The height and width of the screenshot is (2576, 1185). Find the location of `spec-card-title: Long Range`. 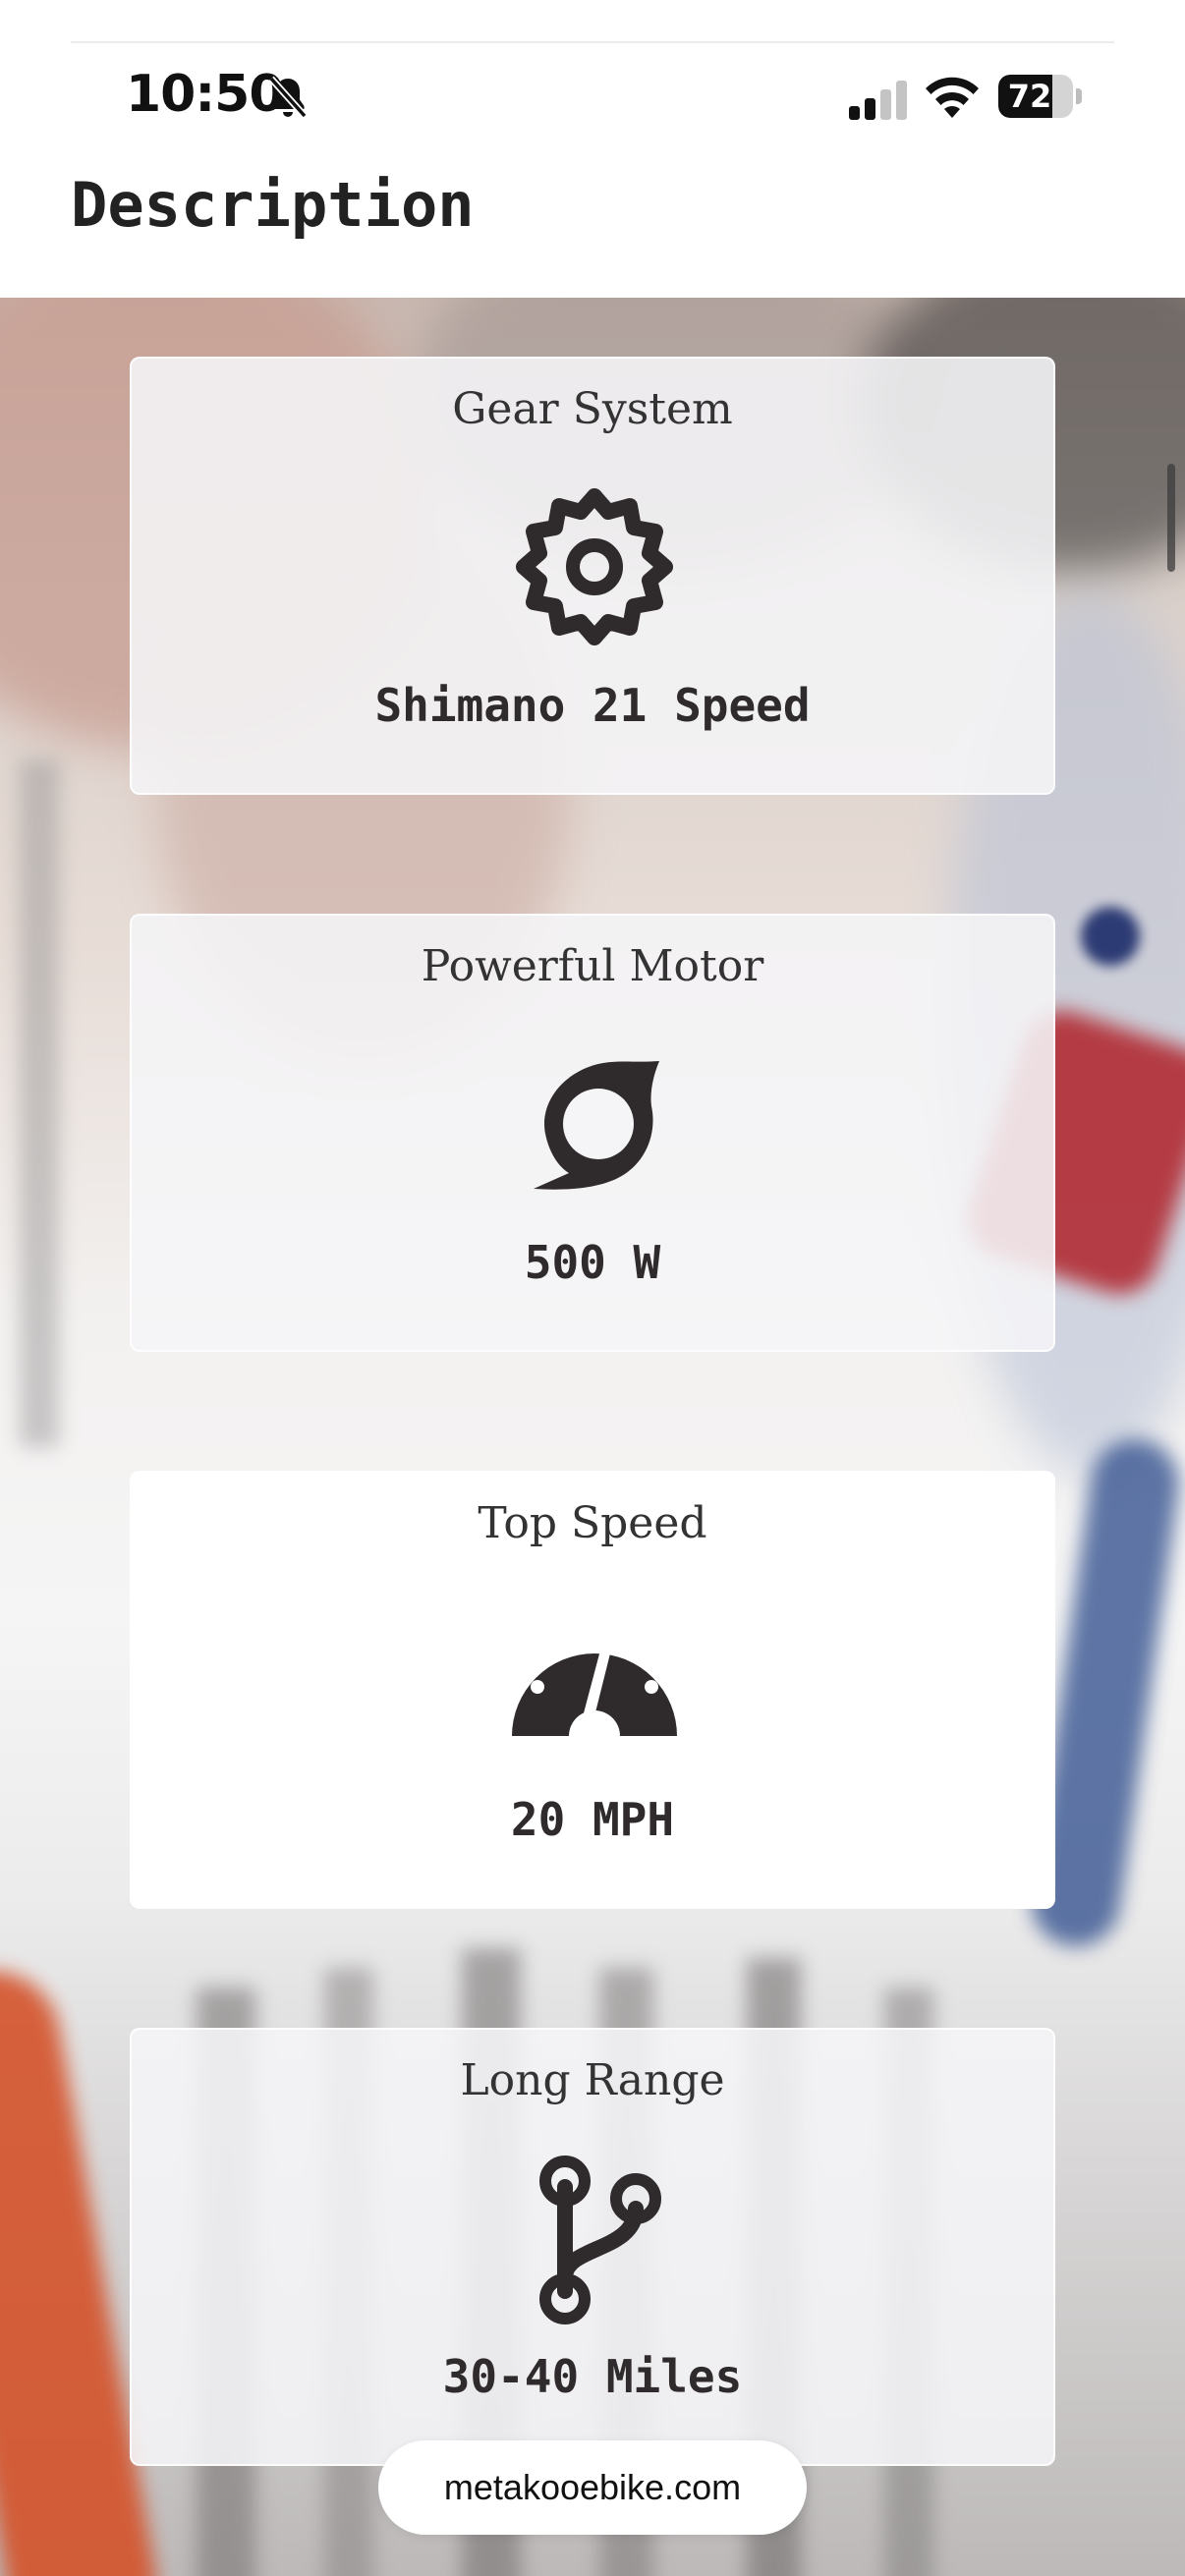

spec-card-title: Long Range is located at coordinates (592, 2080).